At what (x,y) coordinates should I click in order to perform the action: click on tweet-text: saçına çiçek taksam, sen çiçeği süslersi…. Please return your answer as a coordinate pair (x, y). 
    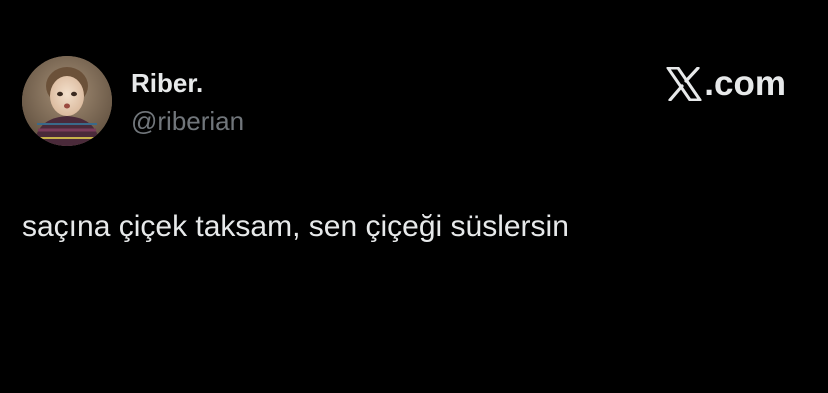
    Looking at the image, I should click on (295, 226).